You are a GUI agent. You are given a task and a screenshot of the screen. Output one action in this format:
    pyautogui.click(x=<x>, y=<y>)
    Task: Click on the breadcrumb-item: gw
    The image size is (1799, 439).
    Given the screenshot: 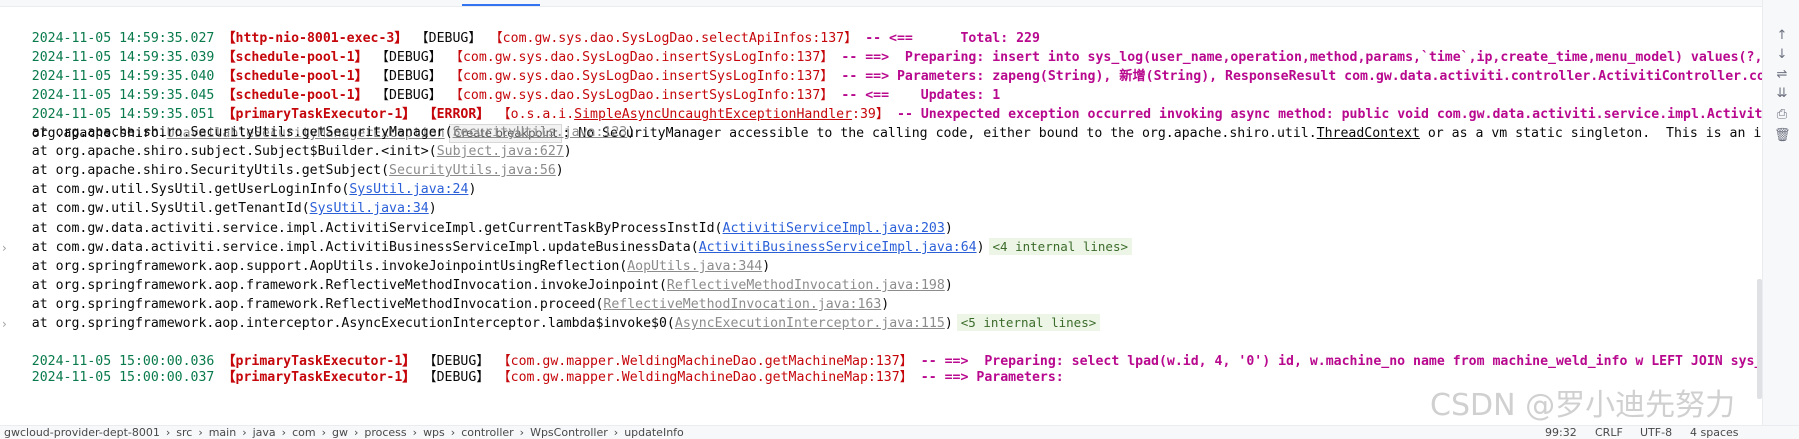 What is the action you would take?
    pyautogui.click(x=340, y=432)
    